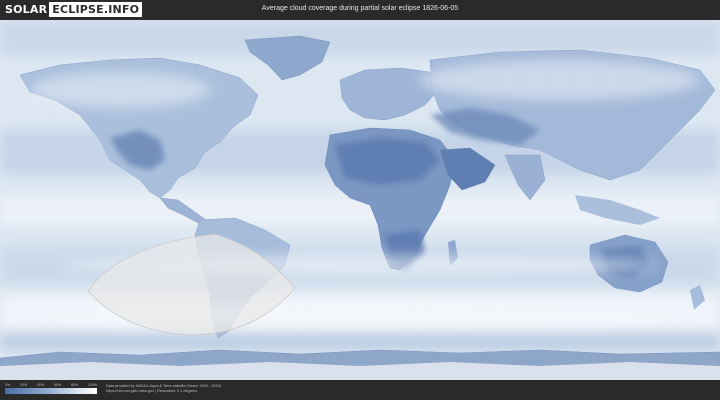  What do you see at coordinates (51, 391) in the screenshot?
I see `cloud-coverage-legend-bar` at bounding box center [51, 391].